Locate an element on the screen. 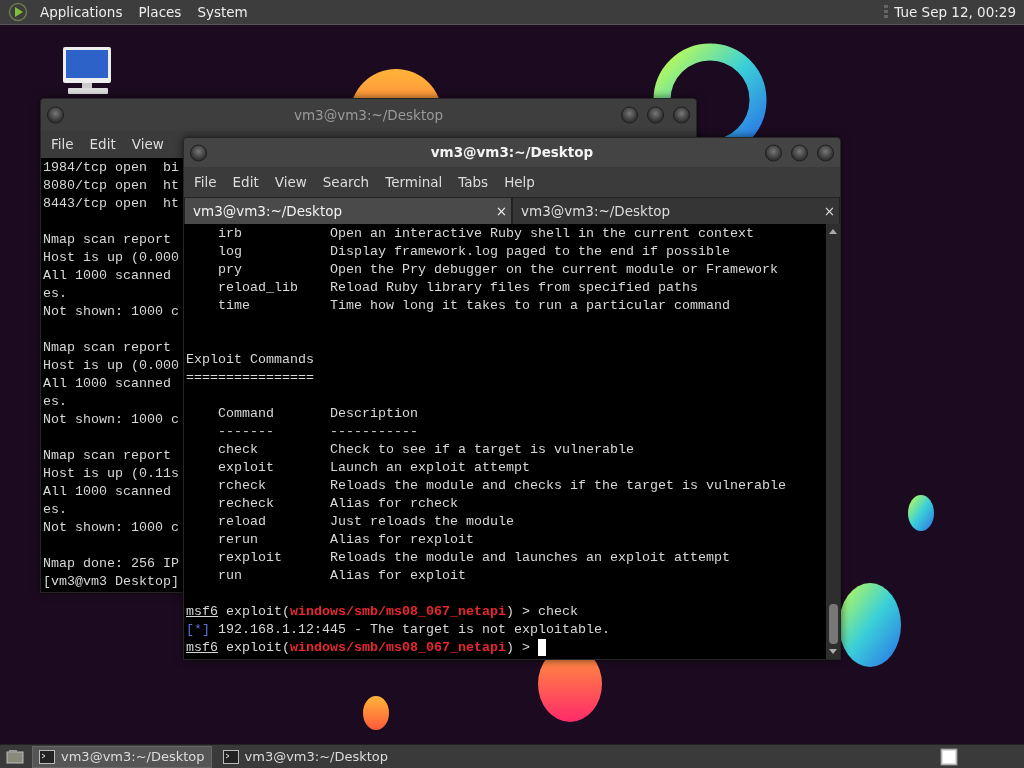 This screenshot has height=768, width=1024. command-name: pry is located at coordinates (230, 270).